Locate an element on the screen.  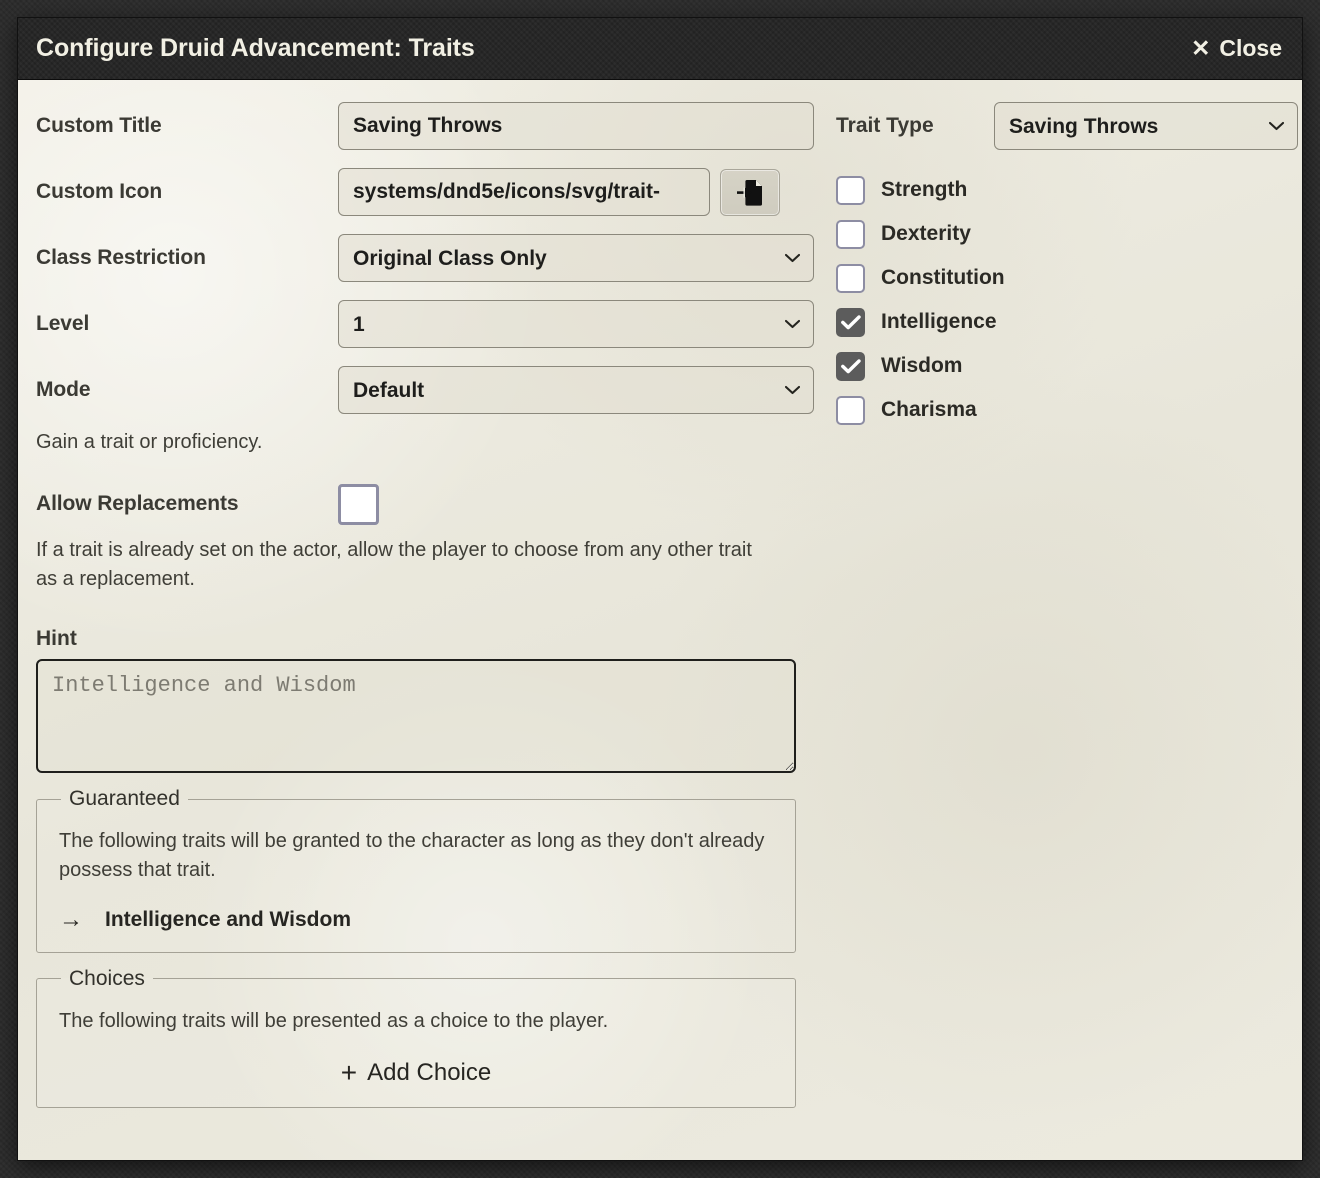
trait-checkbox-label: Dexterity is located at coordinates (926, 233).